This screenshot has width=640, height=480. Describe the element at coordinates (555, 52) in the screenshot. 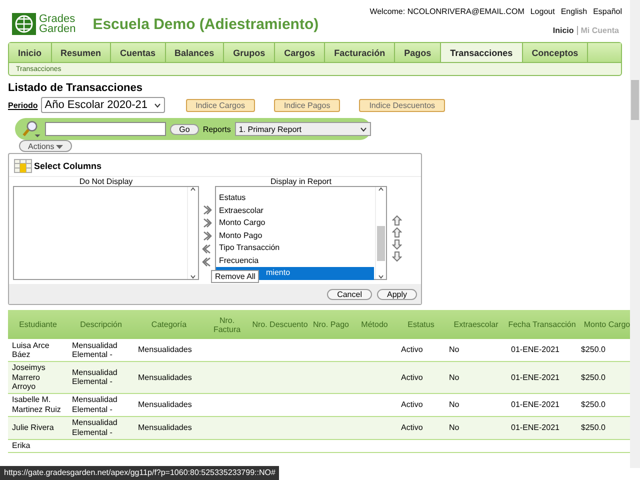

I see `nav-tab: Conceptos` at that location.